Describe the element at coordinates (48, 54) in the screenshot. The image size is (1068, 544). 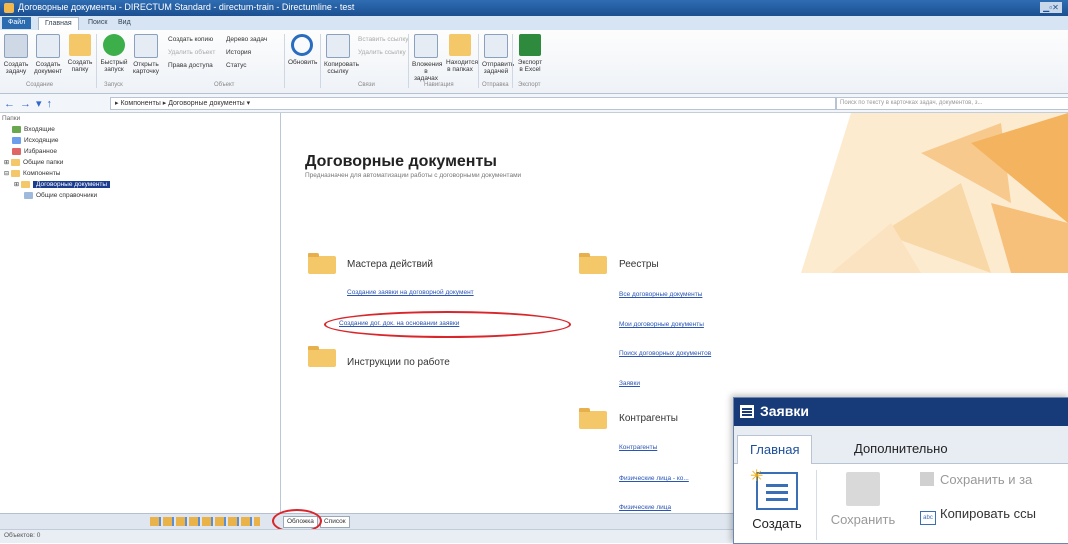
I see `create-document-button: Создать документ` at that location.